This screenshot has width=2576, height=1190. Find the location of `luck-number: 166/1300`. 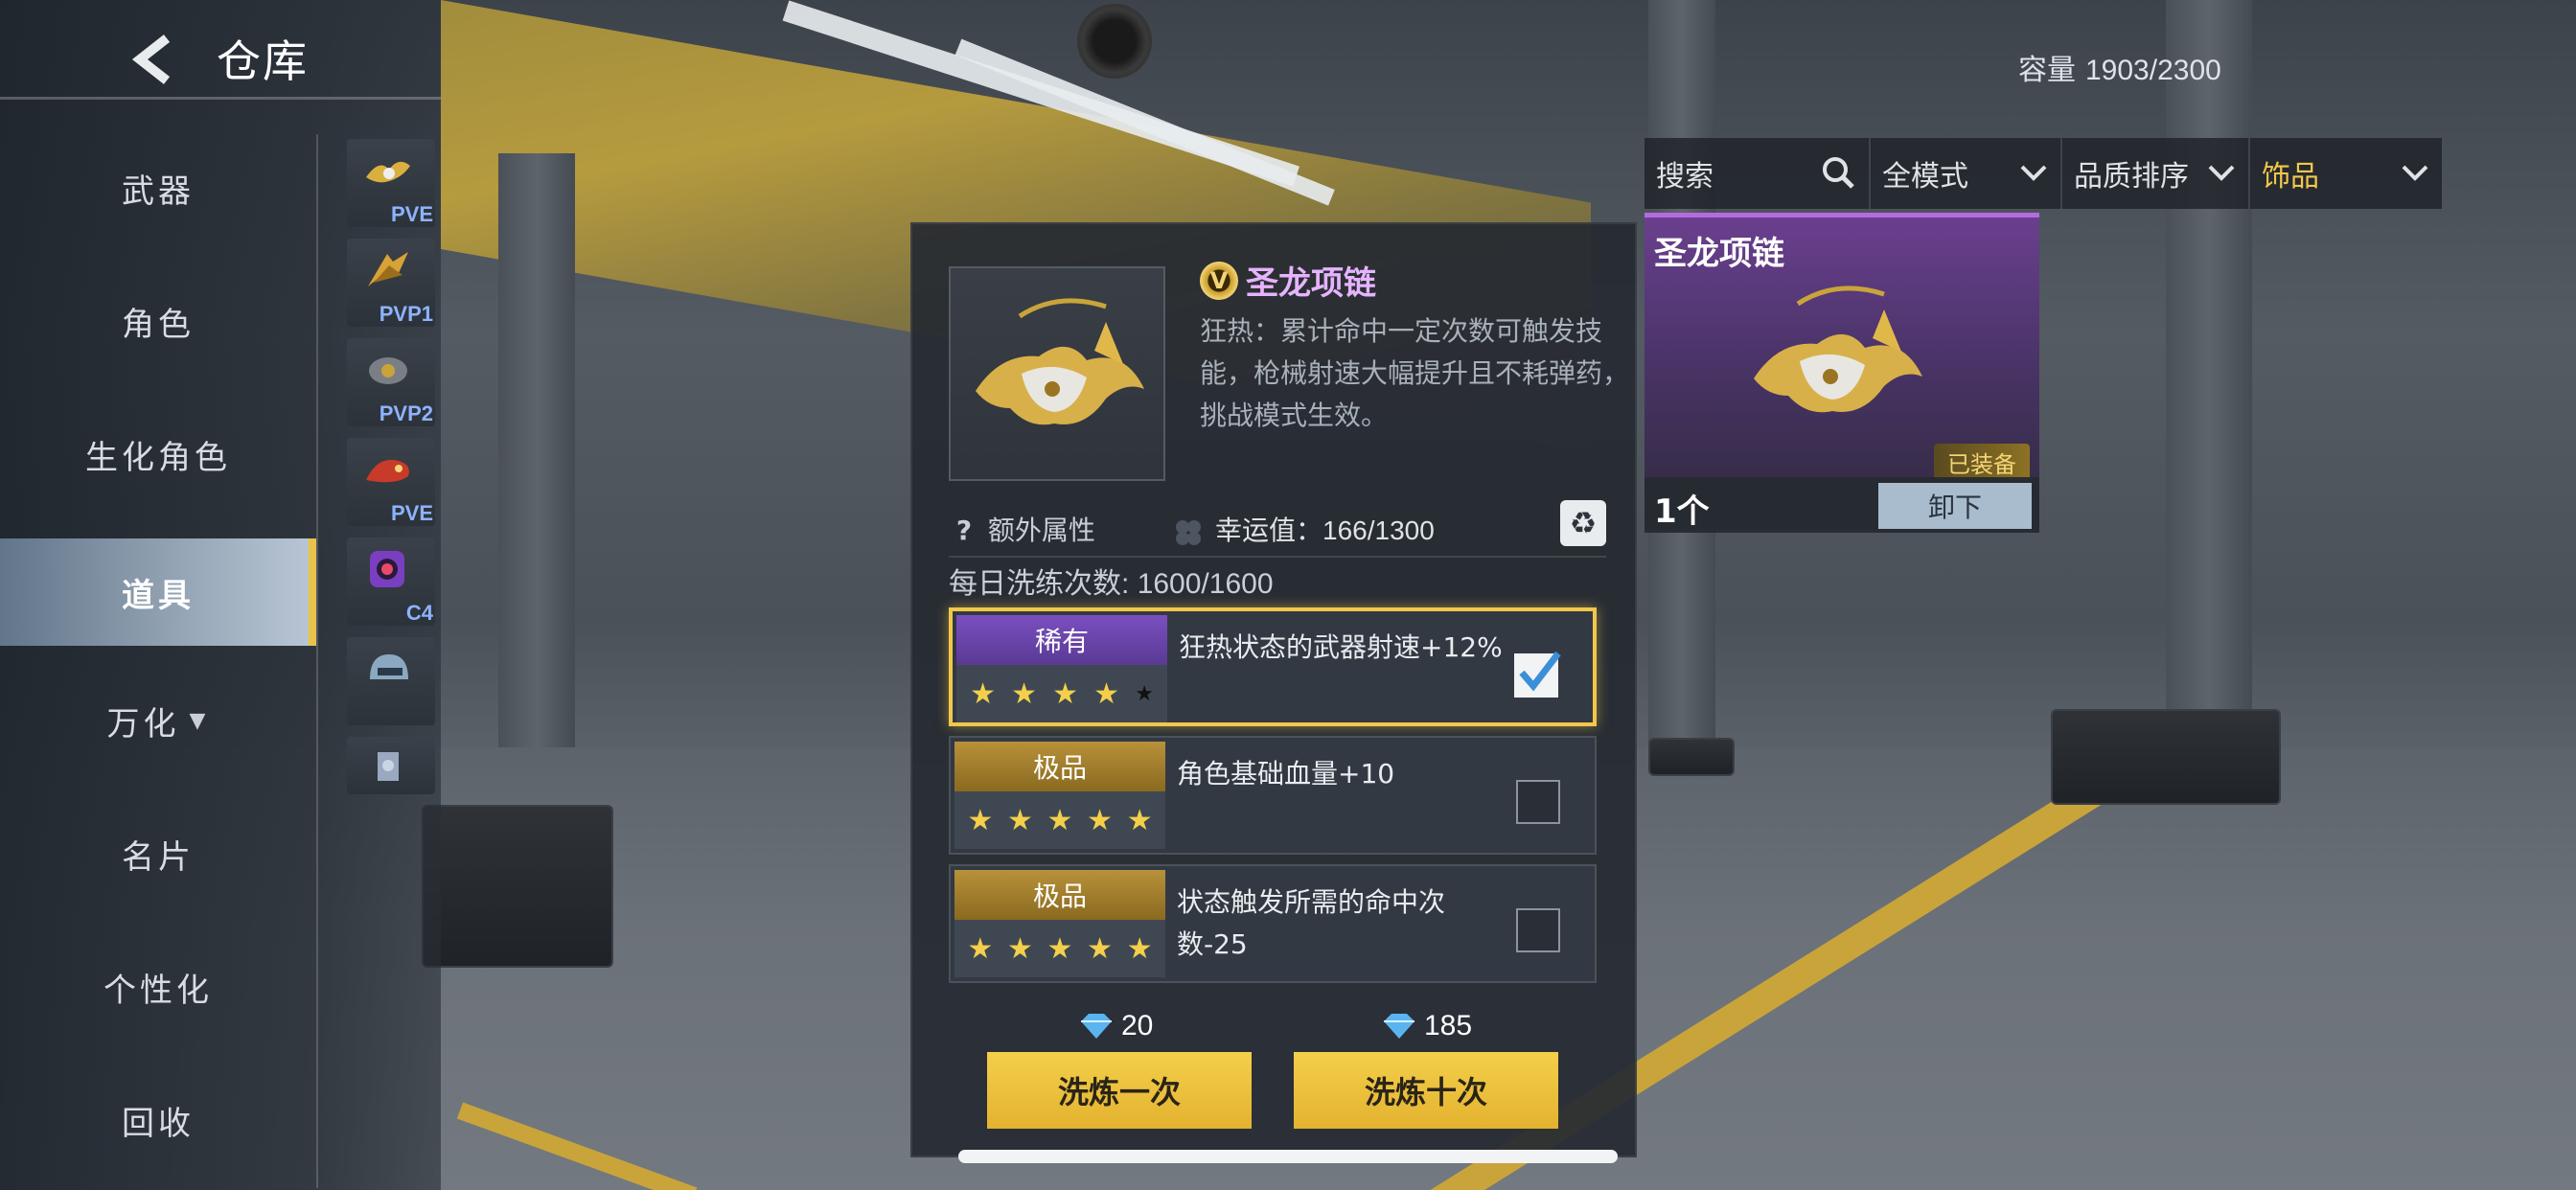

luck-number: 166/1300 is located at coordinates (1378, 530).